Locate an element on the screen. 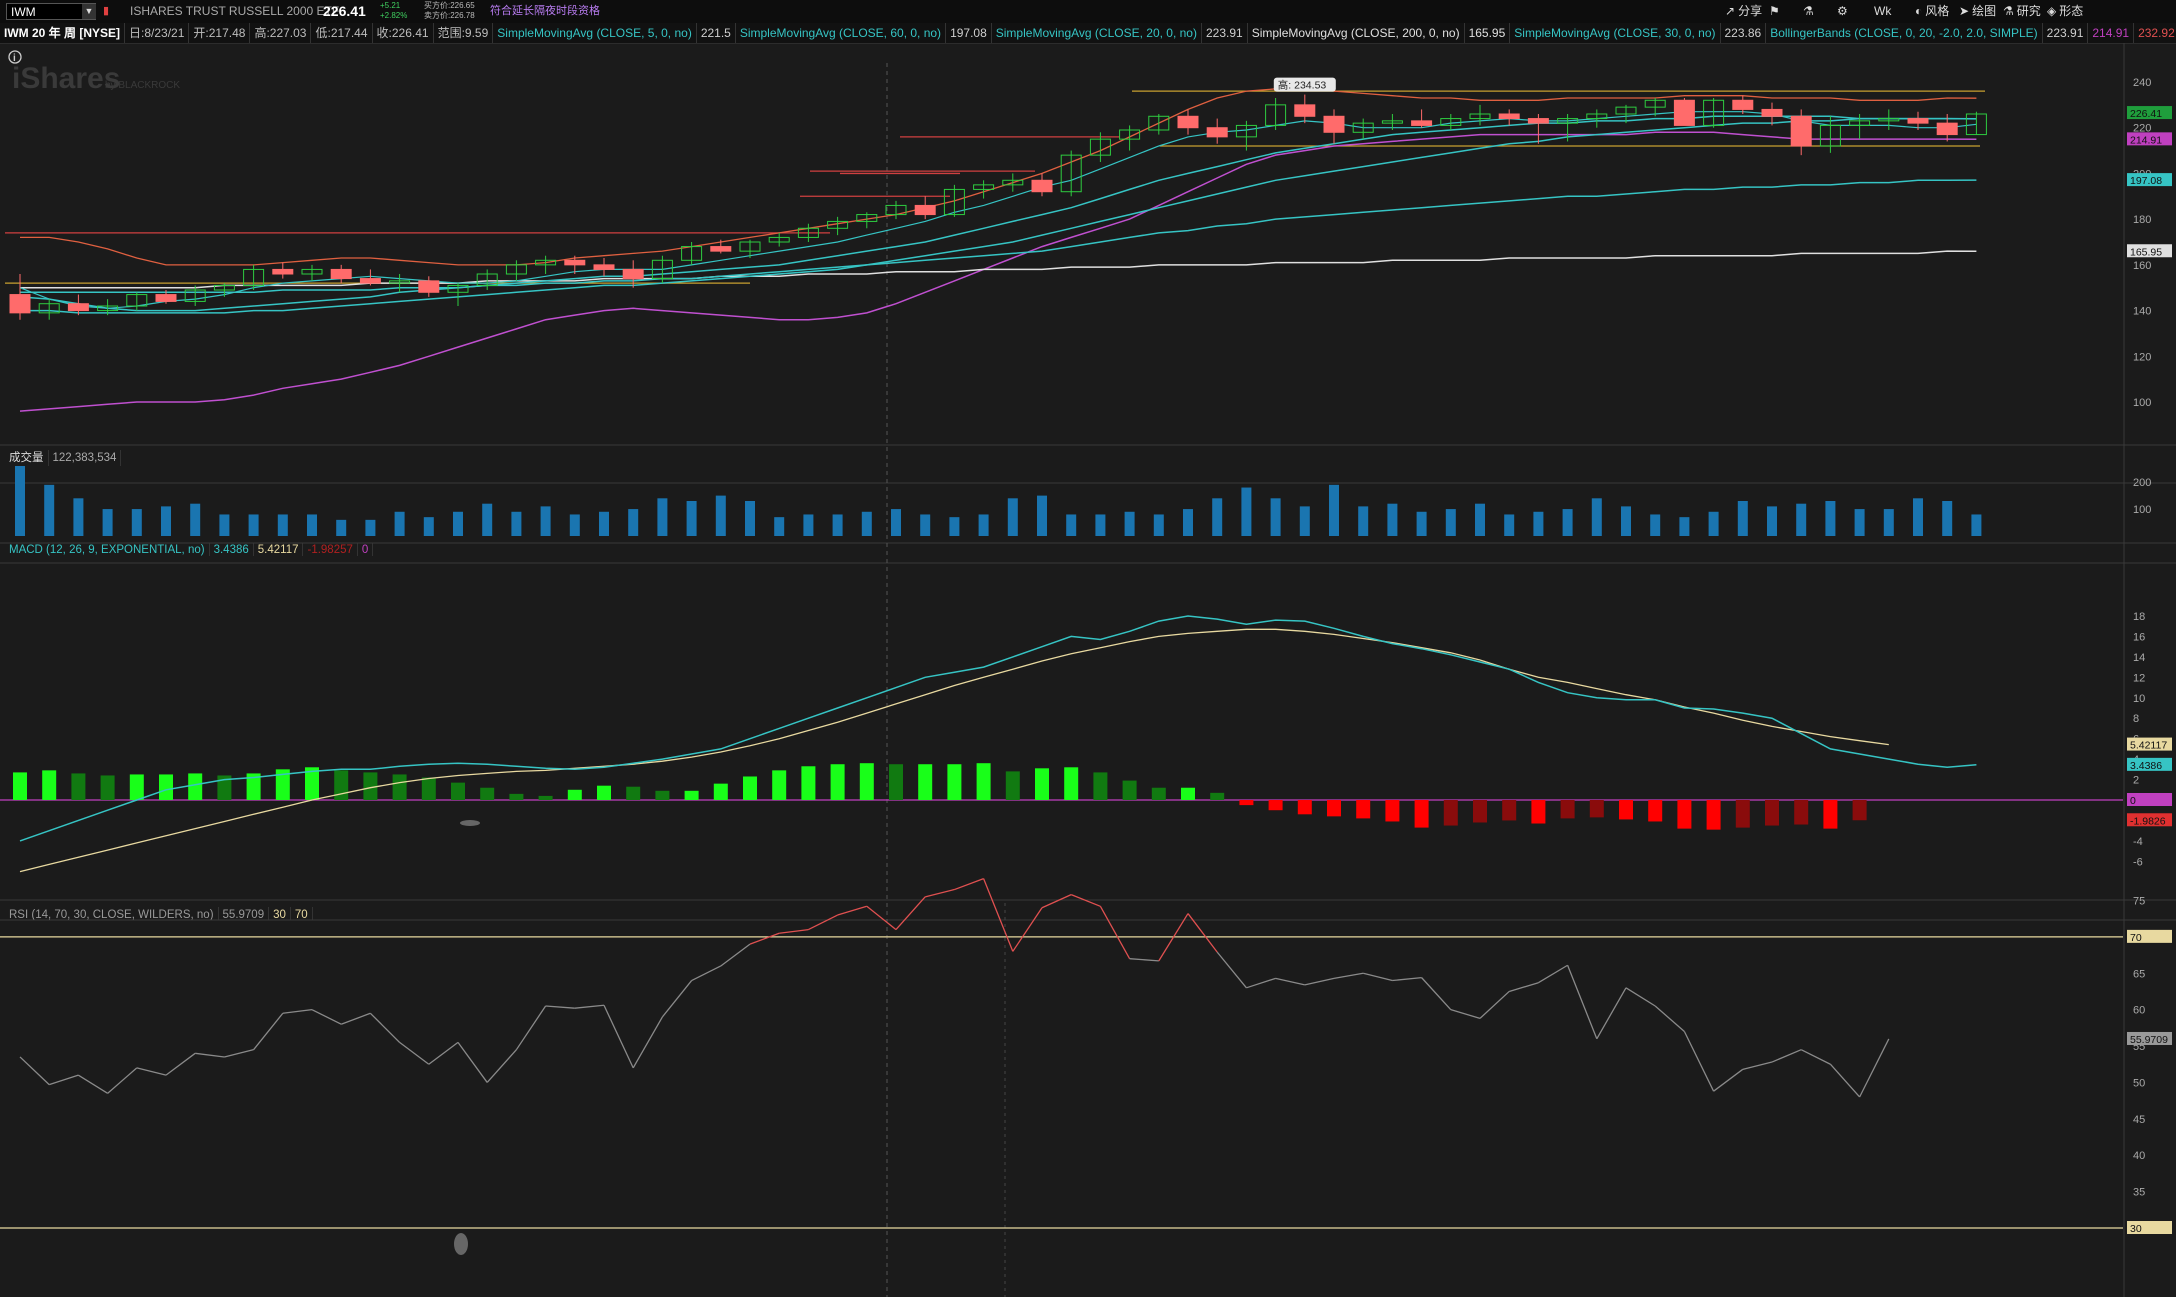  price-badge: 197.08 is located at coordinates (2149, 180).